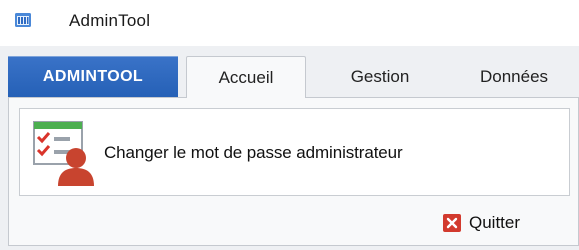 The width and height of the screenshot is (579, 250). Describe the element at coordinates (253, 152) in the screenshot. I see `change-password-label: Changer le mot de passe administrateur` at that location.